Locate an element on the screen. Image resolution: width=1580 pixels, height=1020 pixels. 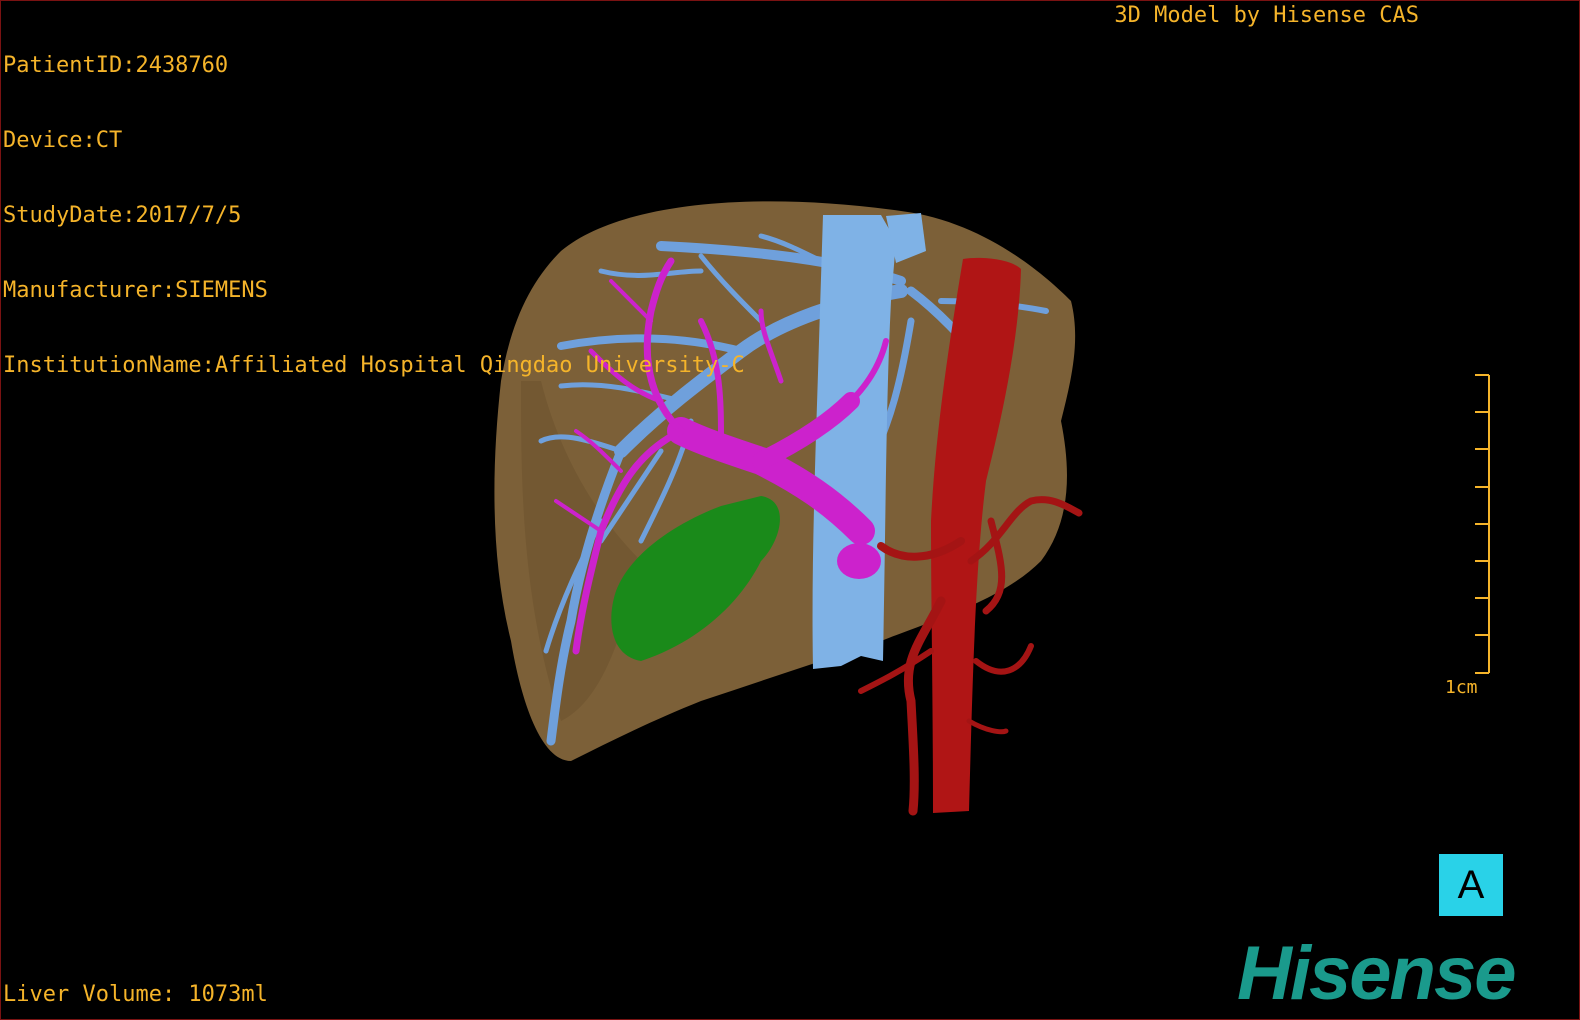
hisense-logo: Hisense is located at coordinates (1376, 973).